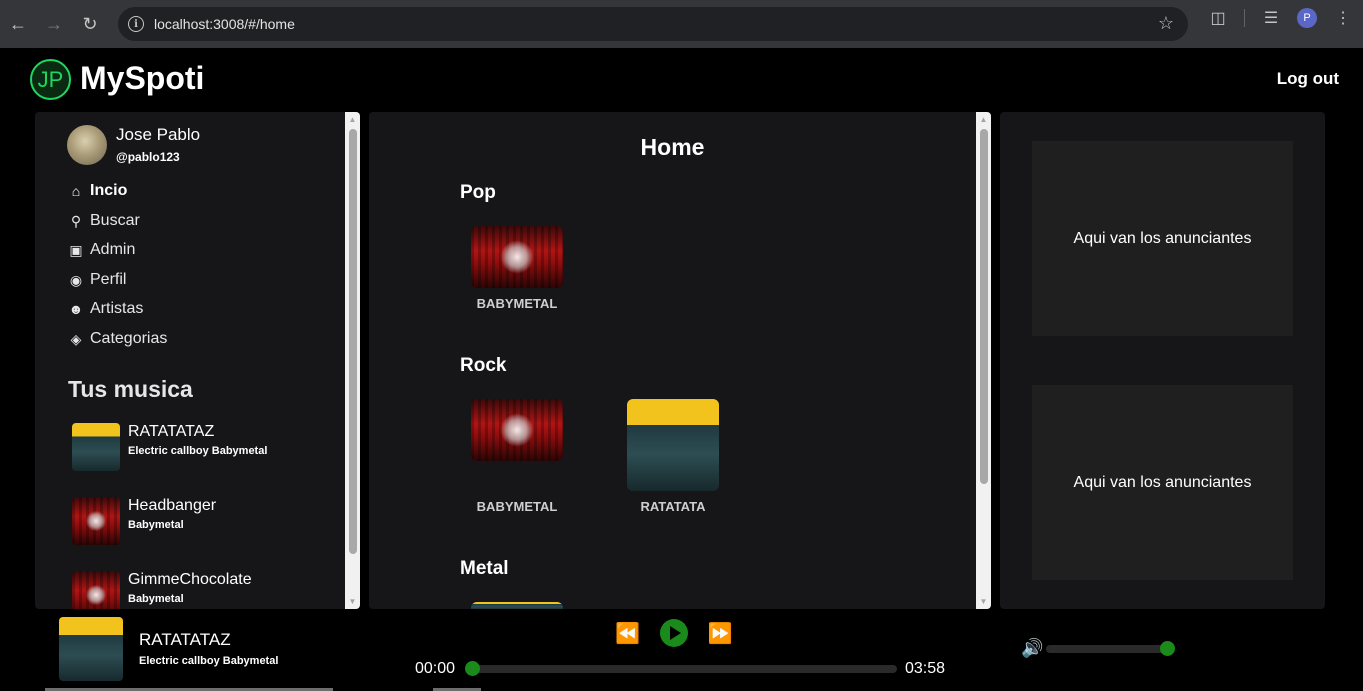 This screenshot has width=1363, height=691. I want to click on browser-toolbar: ← → ↻ i localhost:3008/#/home ☆ ◫ ☰ P ⋮, so click(681, 24).